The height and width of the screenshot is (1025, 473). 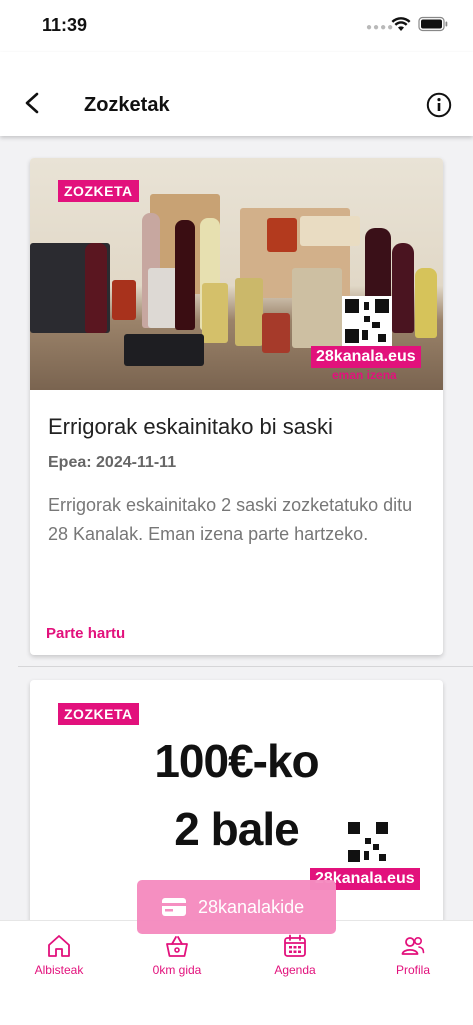 I want to click on tab-agenda: Agenda, so click(x=295, y=955).